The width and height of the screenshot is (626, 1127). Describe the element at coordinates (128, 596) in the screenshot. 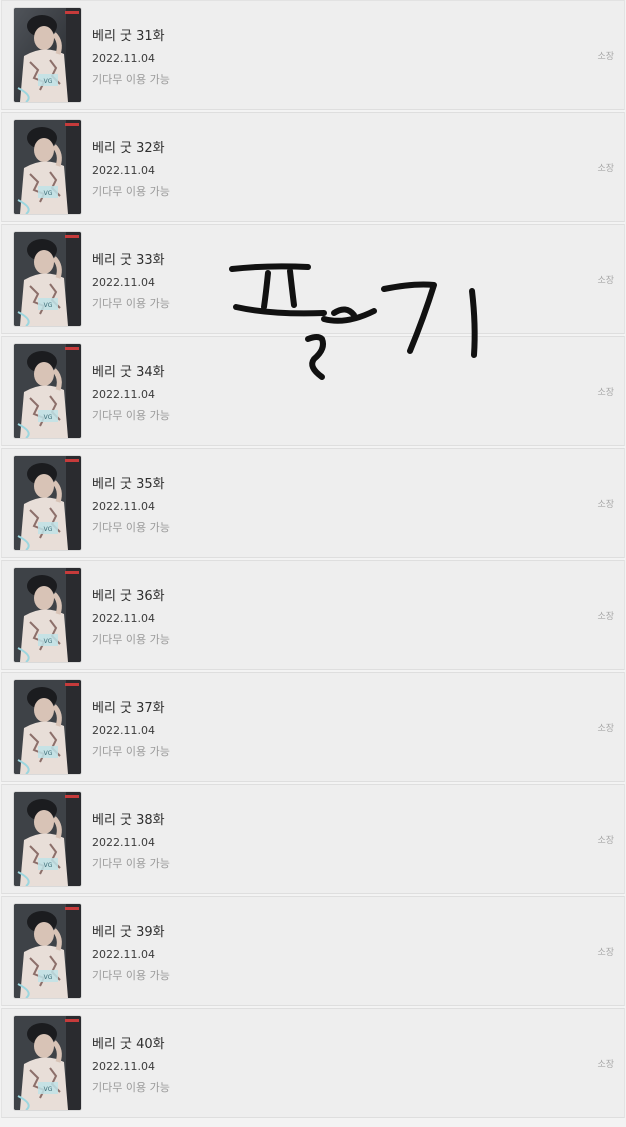

I see `episode-title: 베리 굿 36화` at that location.